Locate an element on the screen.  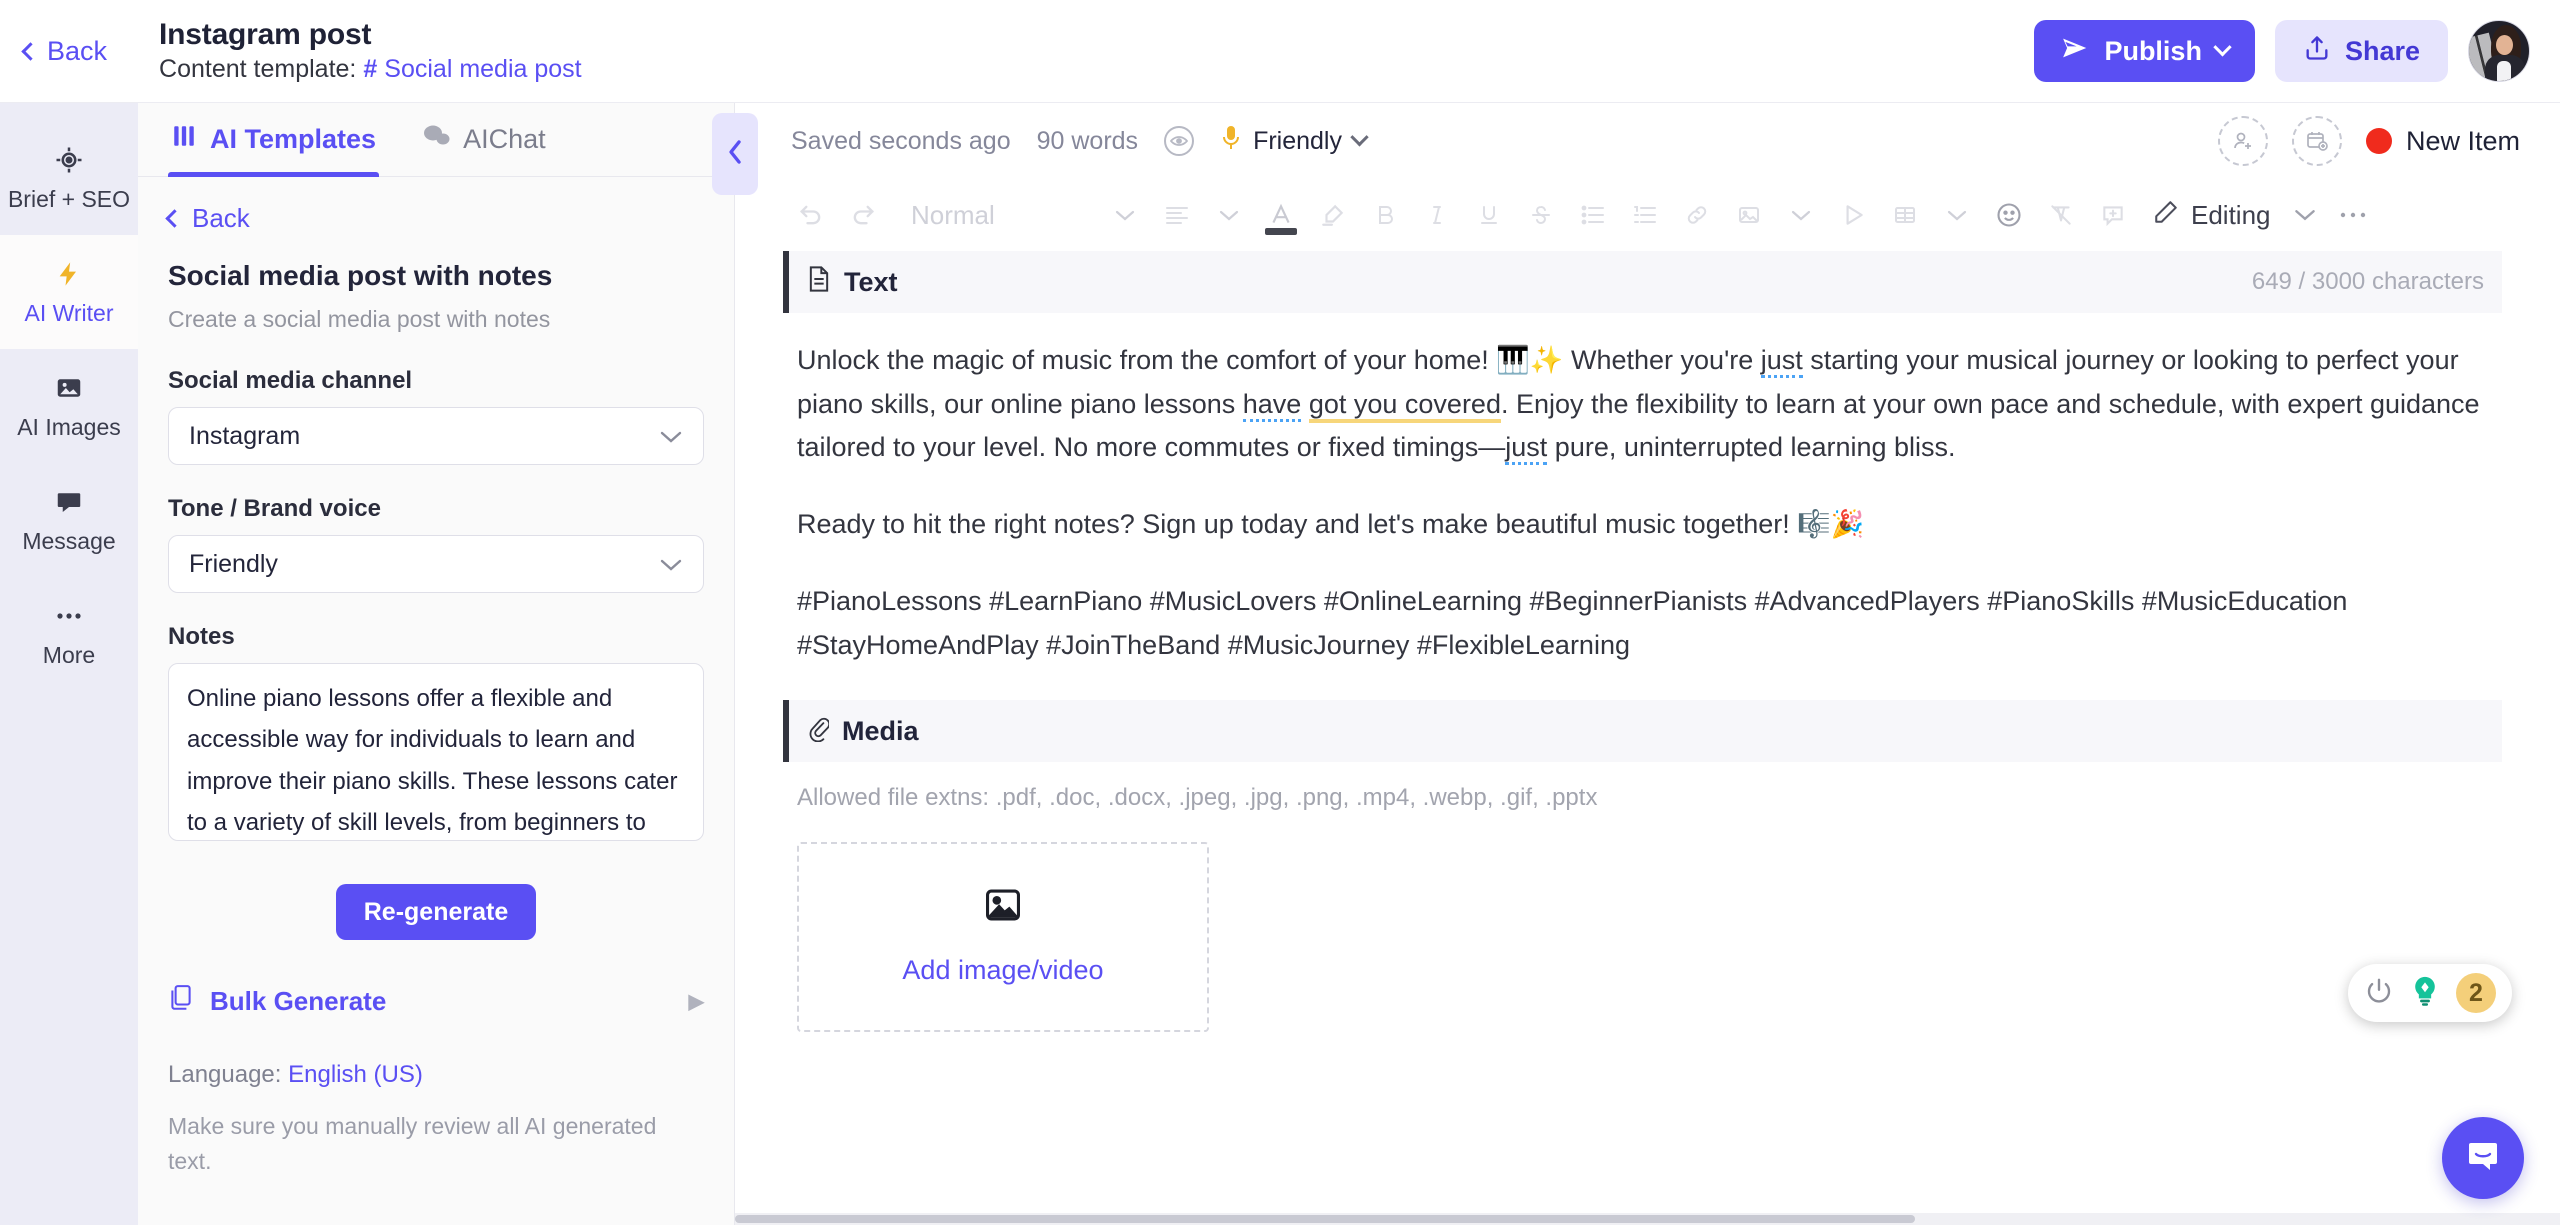
media-section-title-group: Media is located at coordinates (863, 731).